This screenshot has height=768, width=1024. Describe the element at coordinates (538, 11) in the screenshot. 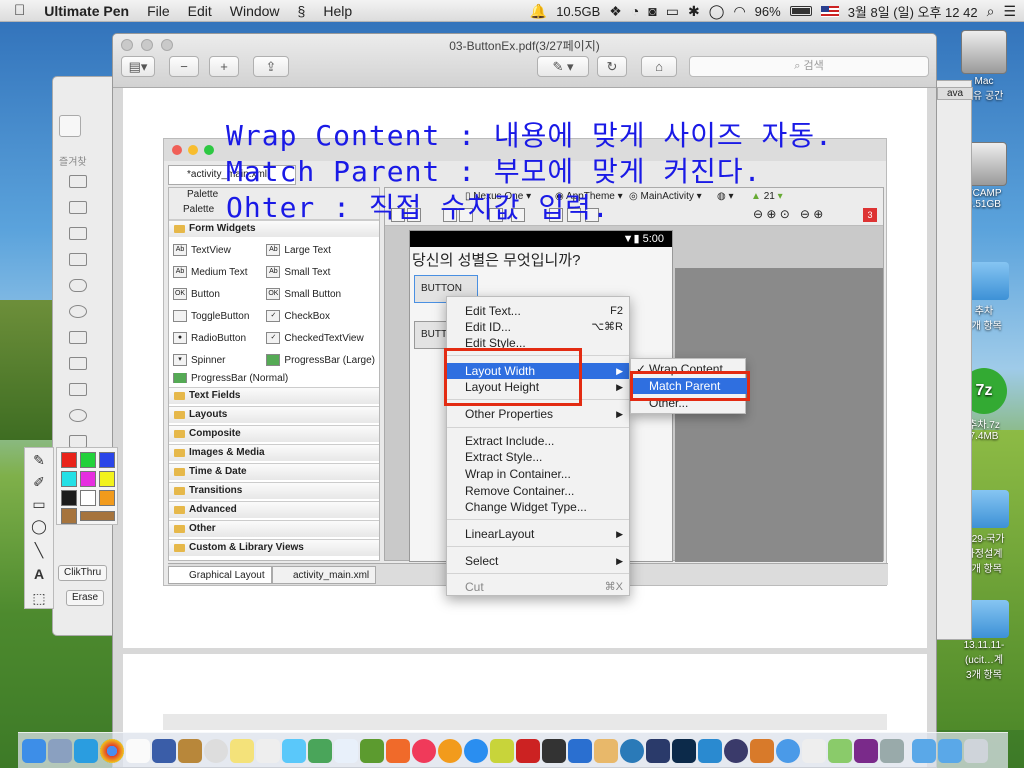

I see `notification-bell-icon: 🔔` at that location.